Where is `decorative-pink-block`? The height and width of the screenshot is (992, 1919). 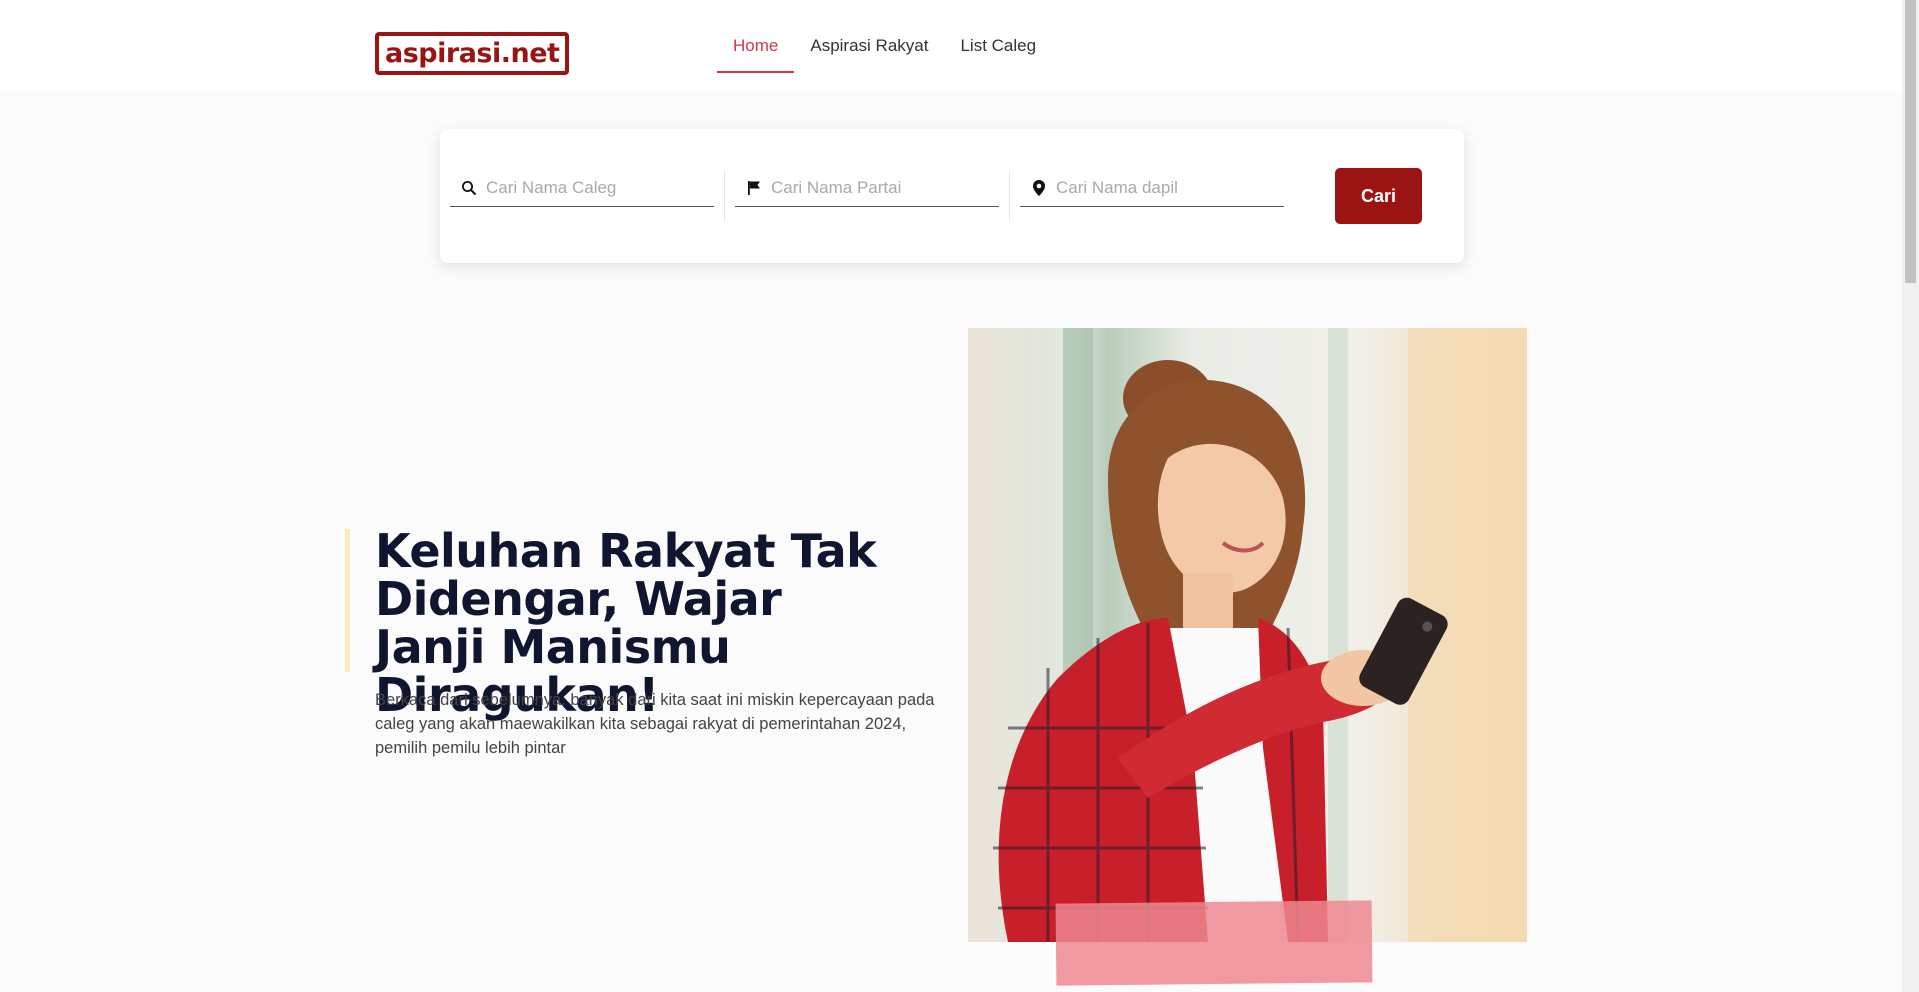 decorative-pink-block is located at coordinates (1214, 943).